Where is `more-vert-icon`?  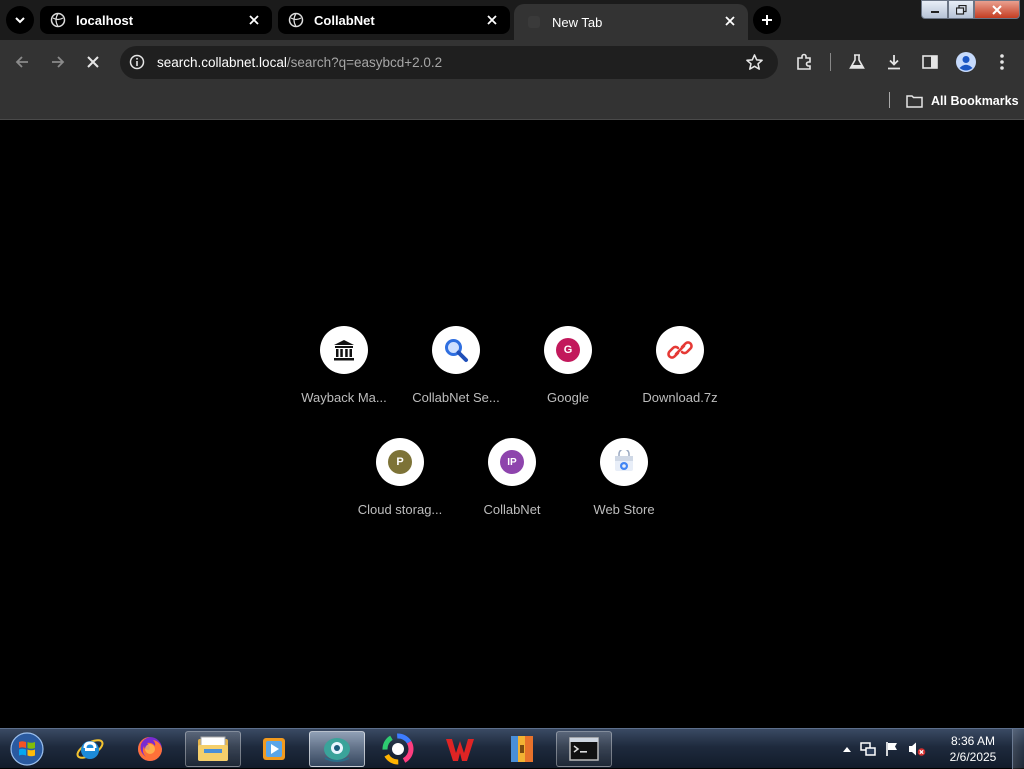
more-vert-icon is located at coordinates (1002, 62).